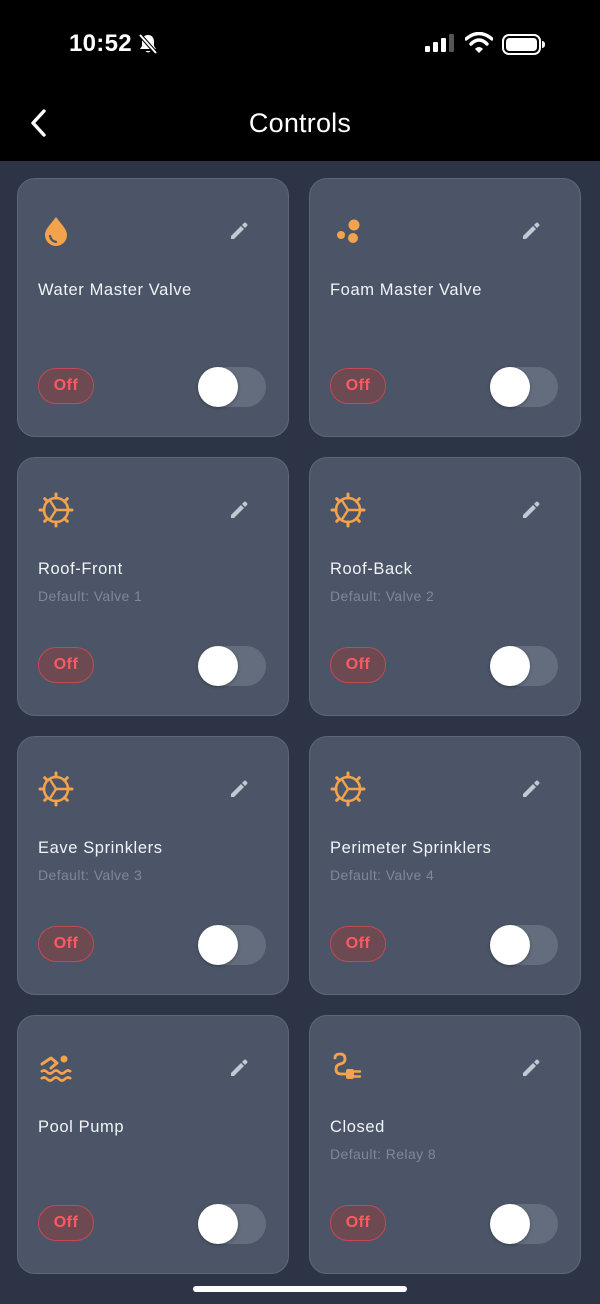 This screenshot has height=1304, width=600. I want to click on cellular-signal-icon, so click(440, 45).